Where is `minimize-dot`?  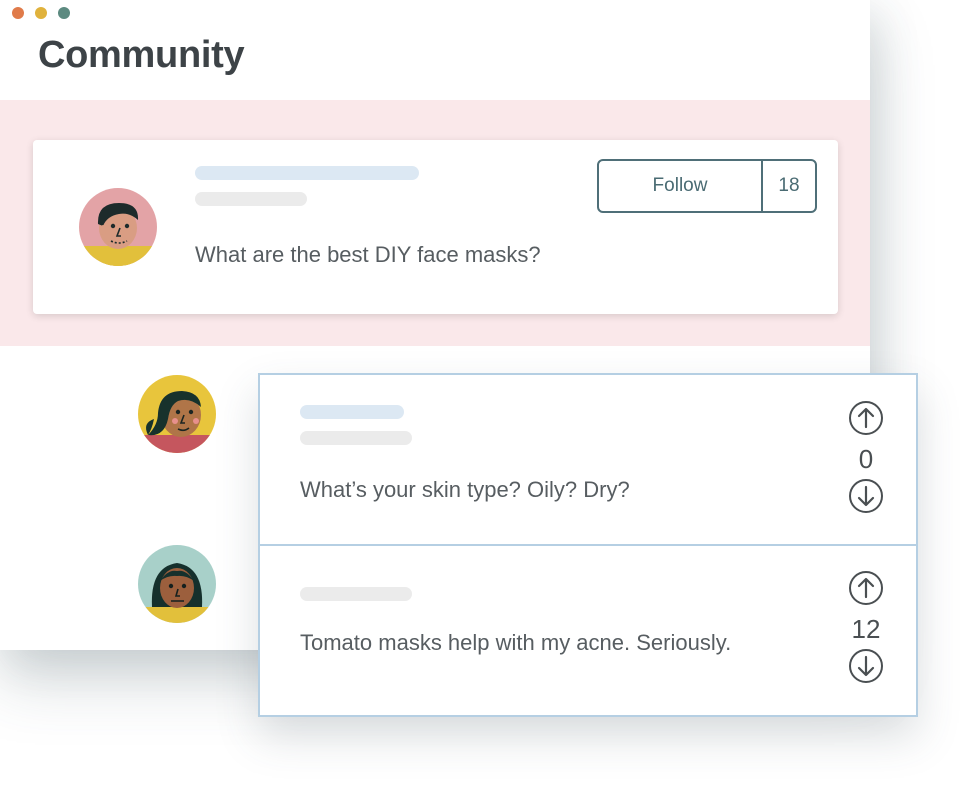 minimize-dot is located at coordinates (41, 13).